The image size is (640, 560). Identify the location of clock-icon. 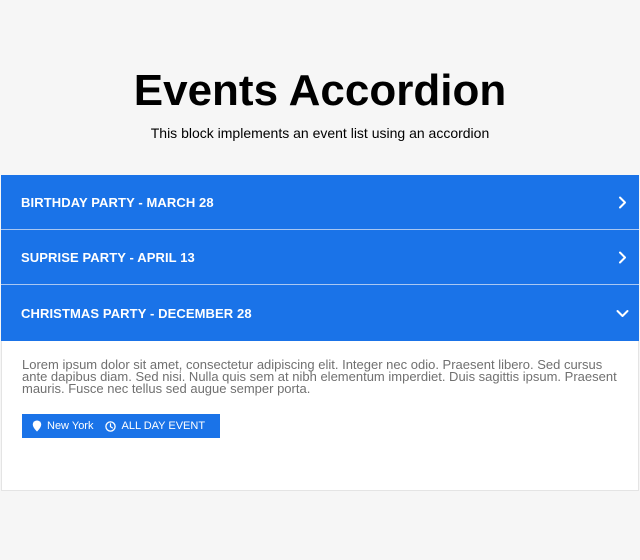
(111, 426).